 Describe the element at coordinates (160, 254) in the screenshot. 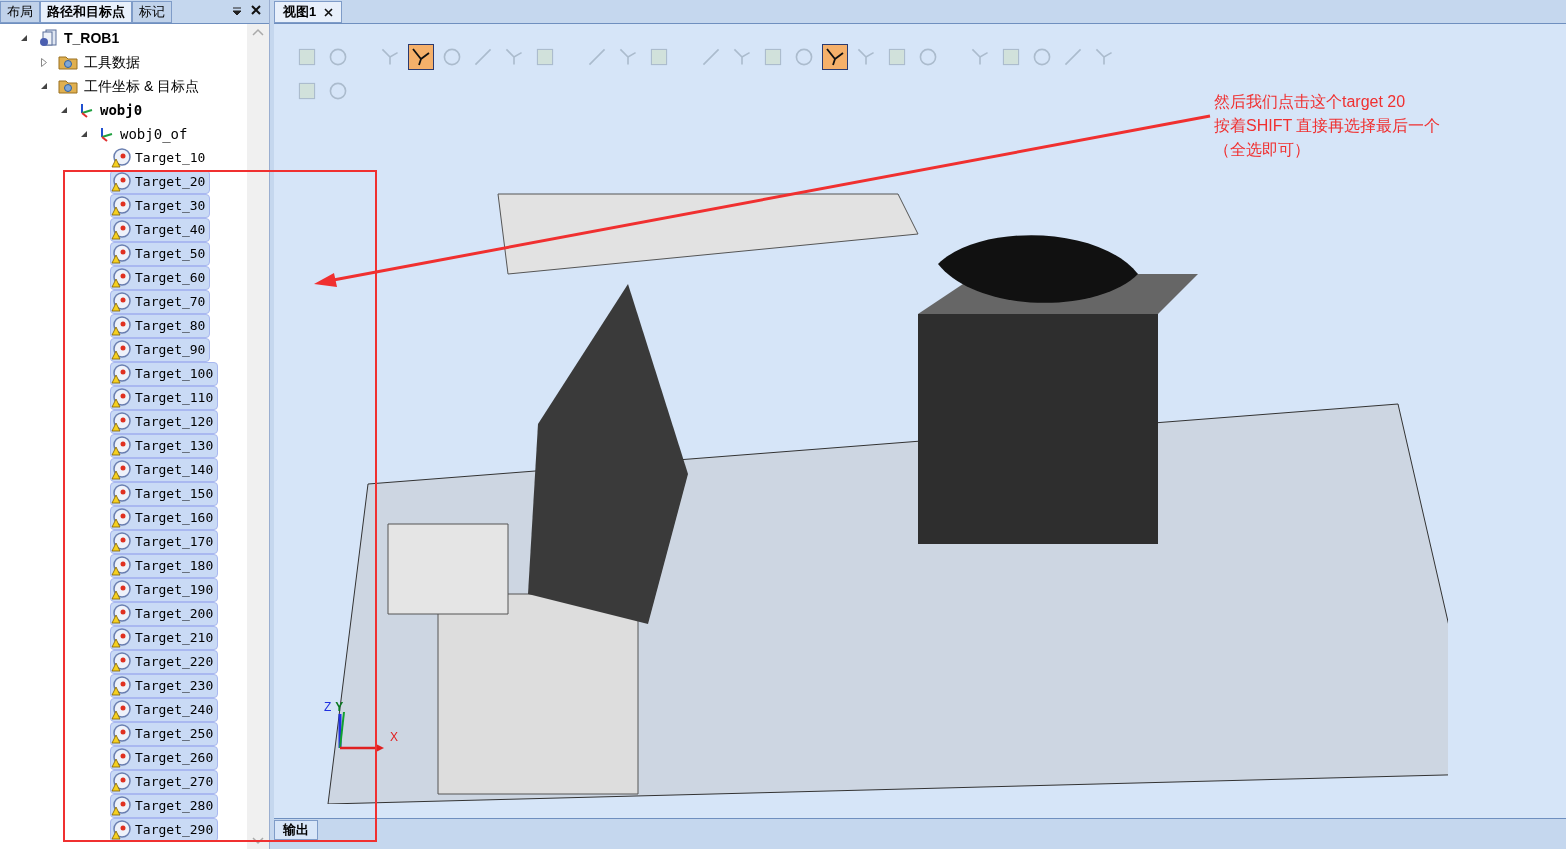

I see `tree-item: Target_50` at that location.